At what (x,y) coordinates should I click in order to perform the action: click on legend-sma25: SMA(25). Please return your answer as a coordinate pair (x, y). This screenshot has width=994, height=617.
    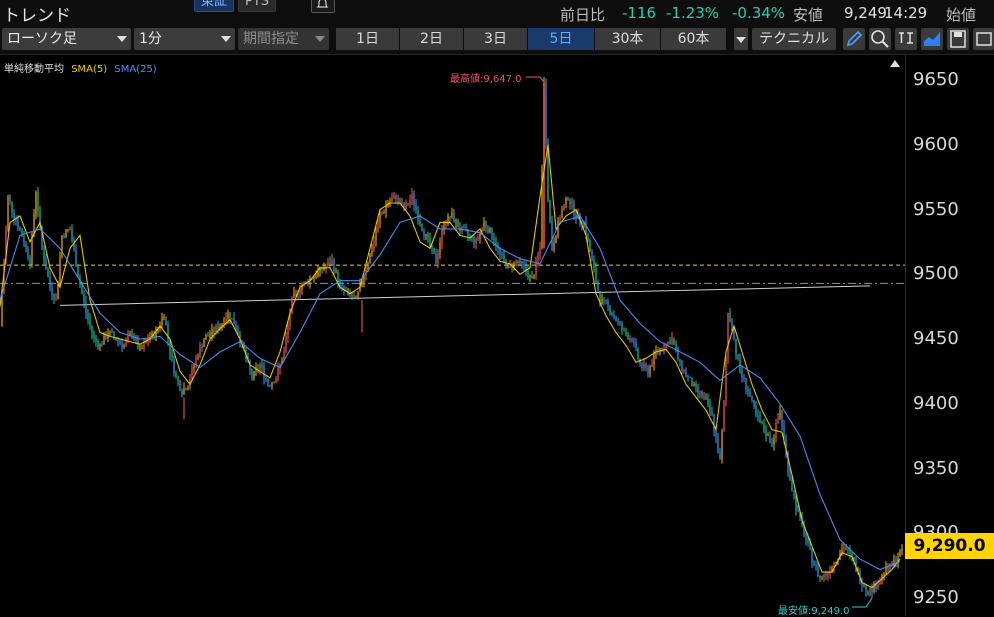
    Looking at the image, I should click on (135, 69).